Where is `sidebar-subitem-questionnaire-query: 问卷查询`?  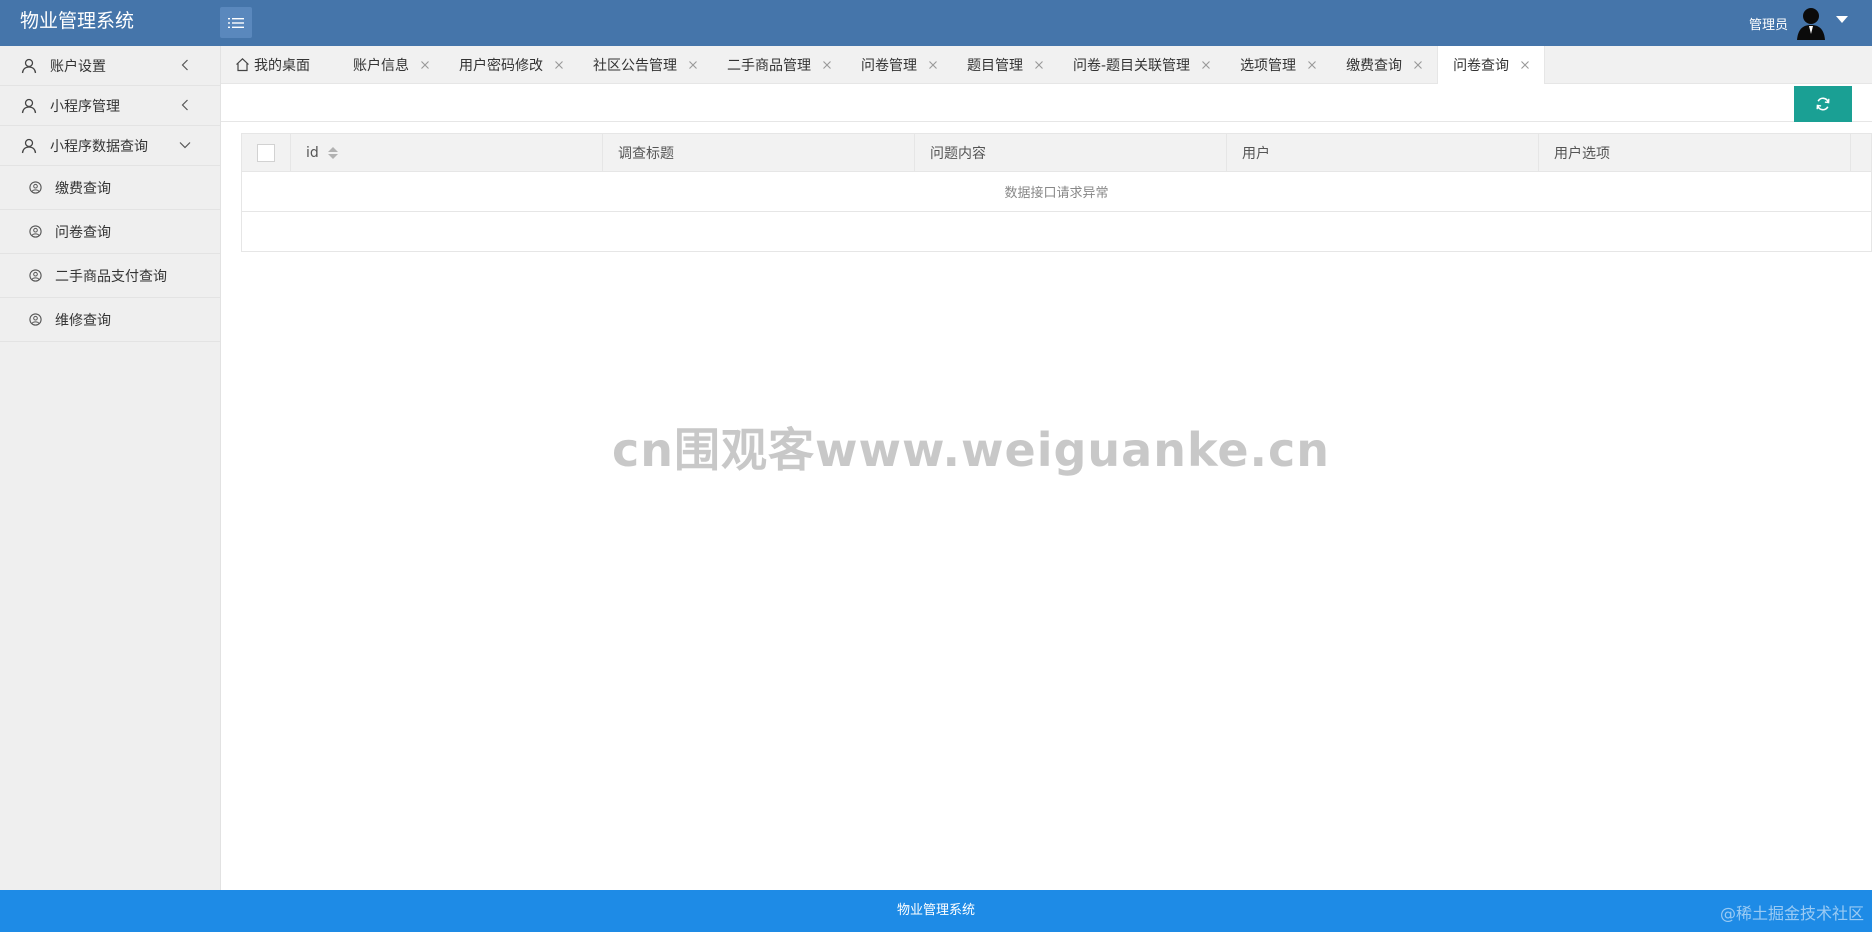 sidebar-subitem-questionnaire-query: 问卷查询 is located at coordinates (110, 232).